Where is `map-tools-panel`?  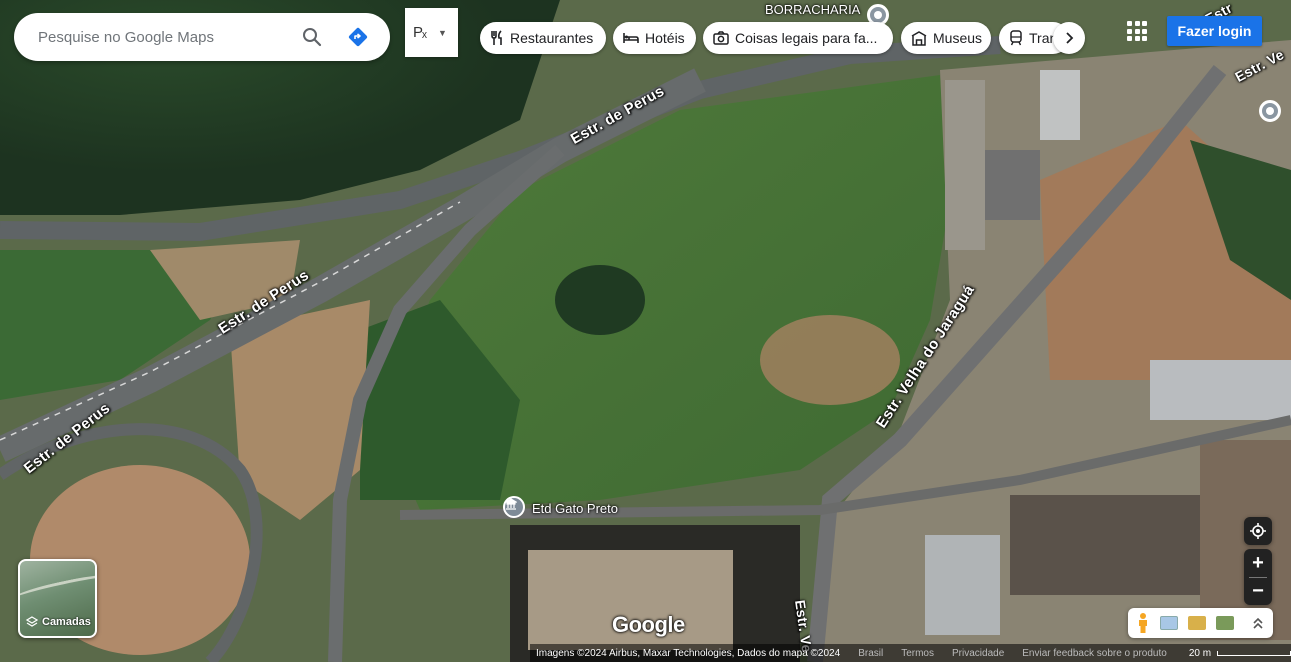
map-tools-panel is located at coordinates (1200, 623).